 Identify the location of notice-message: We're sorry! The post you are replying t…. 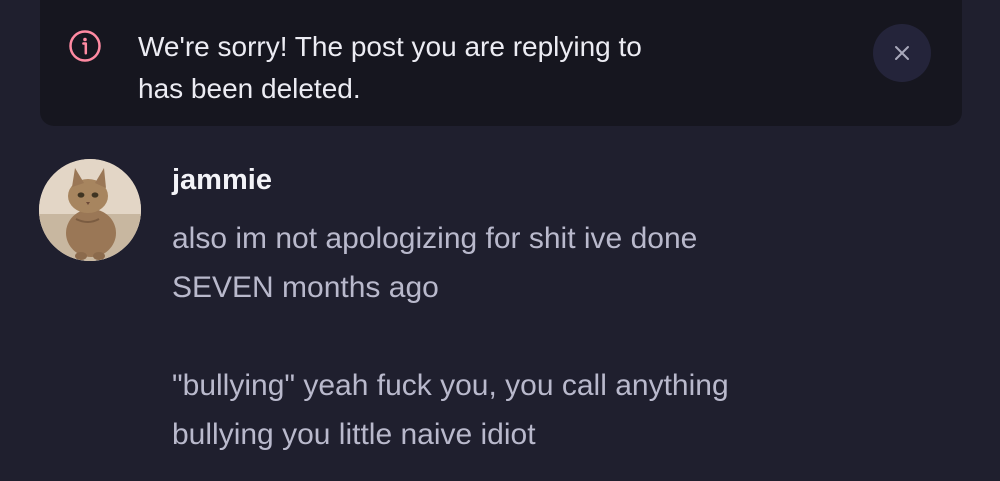
(390, 67).